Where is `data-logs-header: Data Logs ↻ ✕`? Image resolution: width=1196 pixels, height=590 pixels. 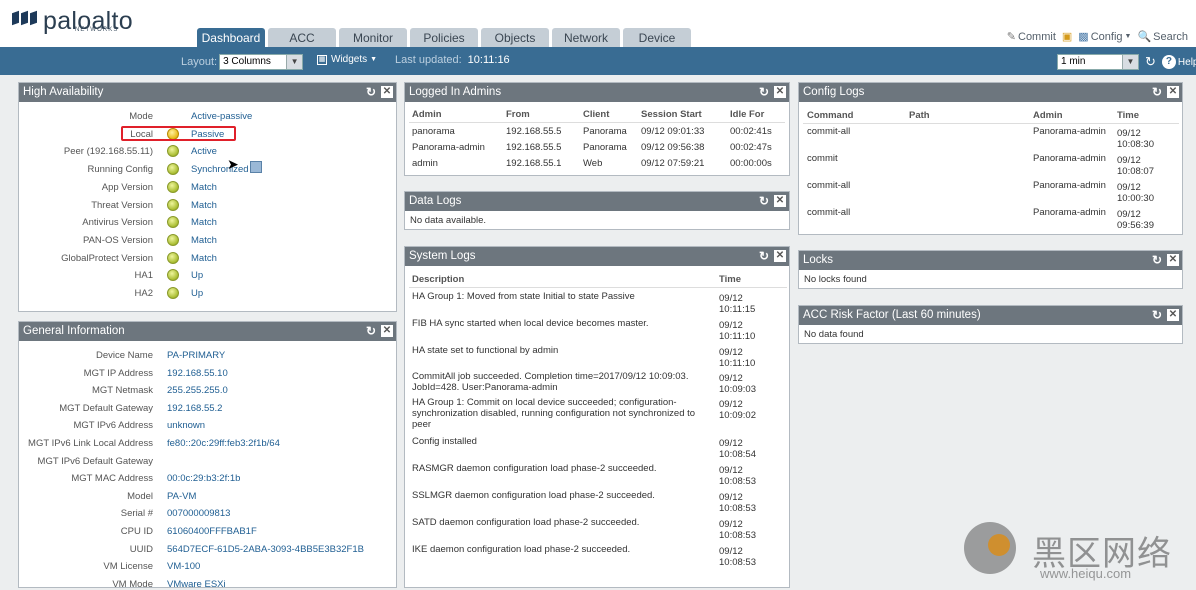
data-logs-header: Data Logs ↻ ✕ is located at coordinates (597, 201).